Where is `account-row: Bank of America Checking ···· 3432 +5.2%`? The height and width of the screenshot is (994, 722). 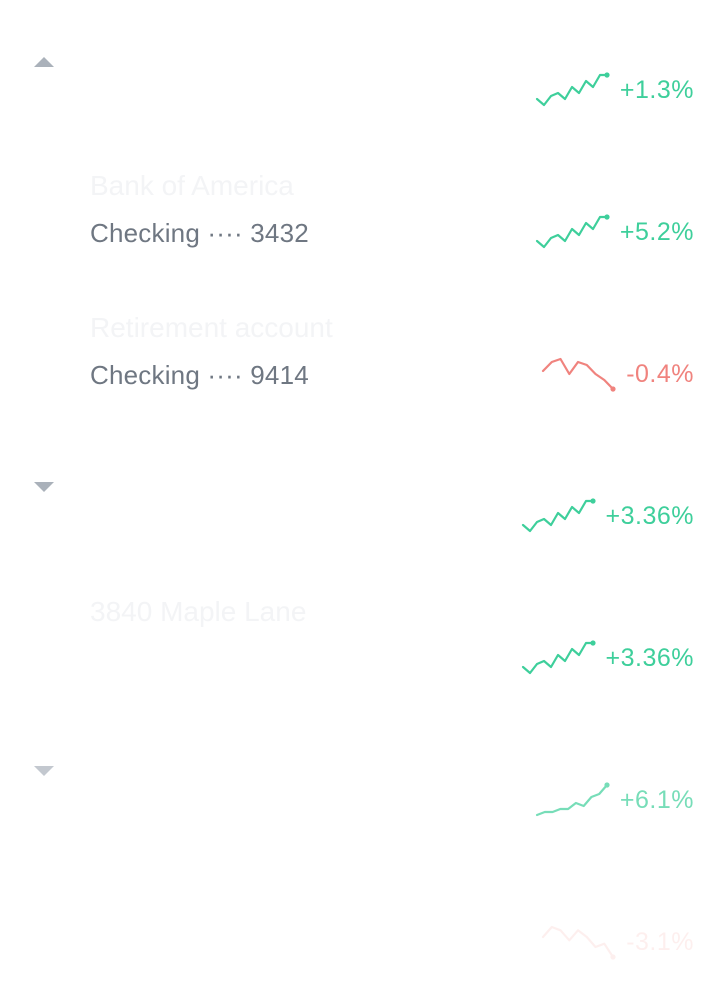
account-row: Bank of America Checking ···· 3432 +5.2% is located at coordinates (361, 213).